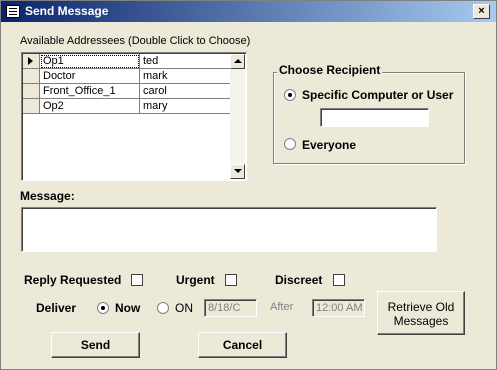  Describe the element at coordinates (329, 145) in the screenshot. I see `everyone-label: Everyone` at that location.